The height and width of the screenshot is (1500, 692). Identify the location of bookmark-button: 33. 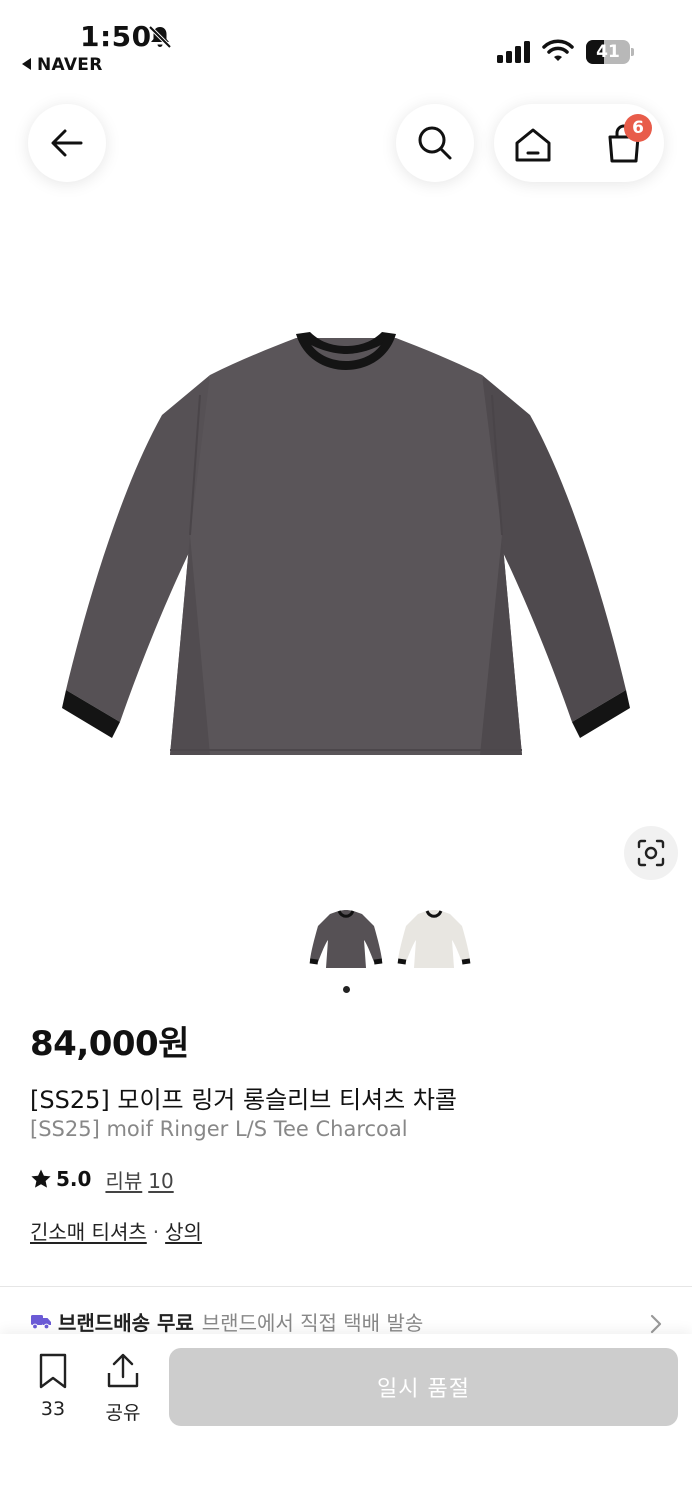
(53, 1387).